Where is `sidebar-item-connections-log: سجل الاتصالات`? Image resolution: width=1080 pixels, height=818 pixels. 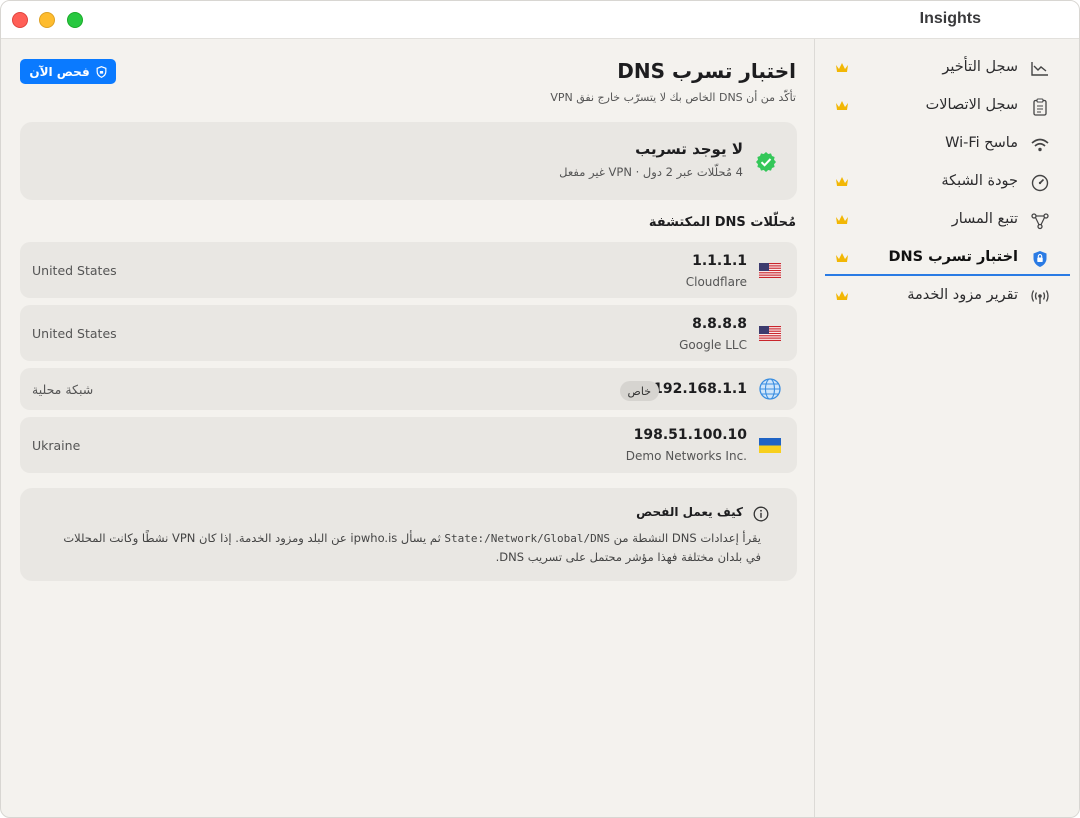 sidebar-item-connections-log: سجل الاتصالات is located at coordinates (947, 107).